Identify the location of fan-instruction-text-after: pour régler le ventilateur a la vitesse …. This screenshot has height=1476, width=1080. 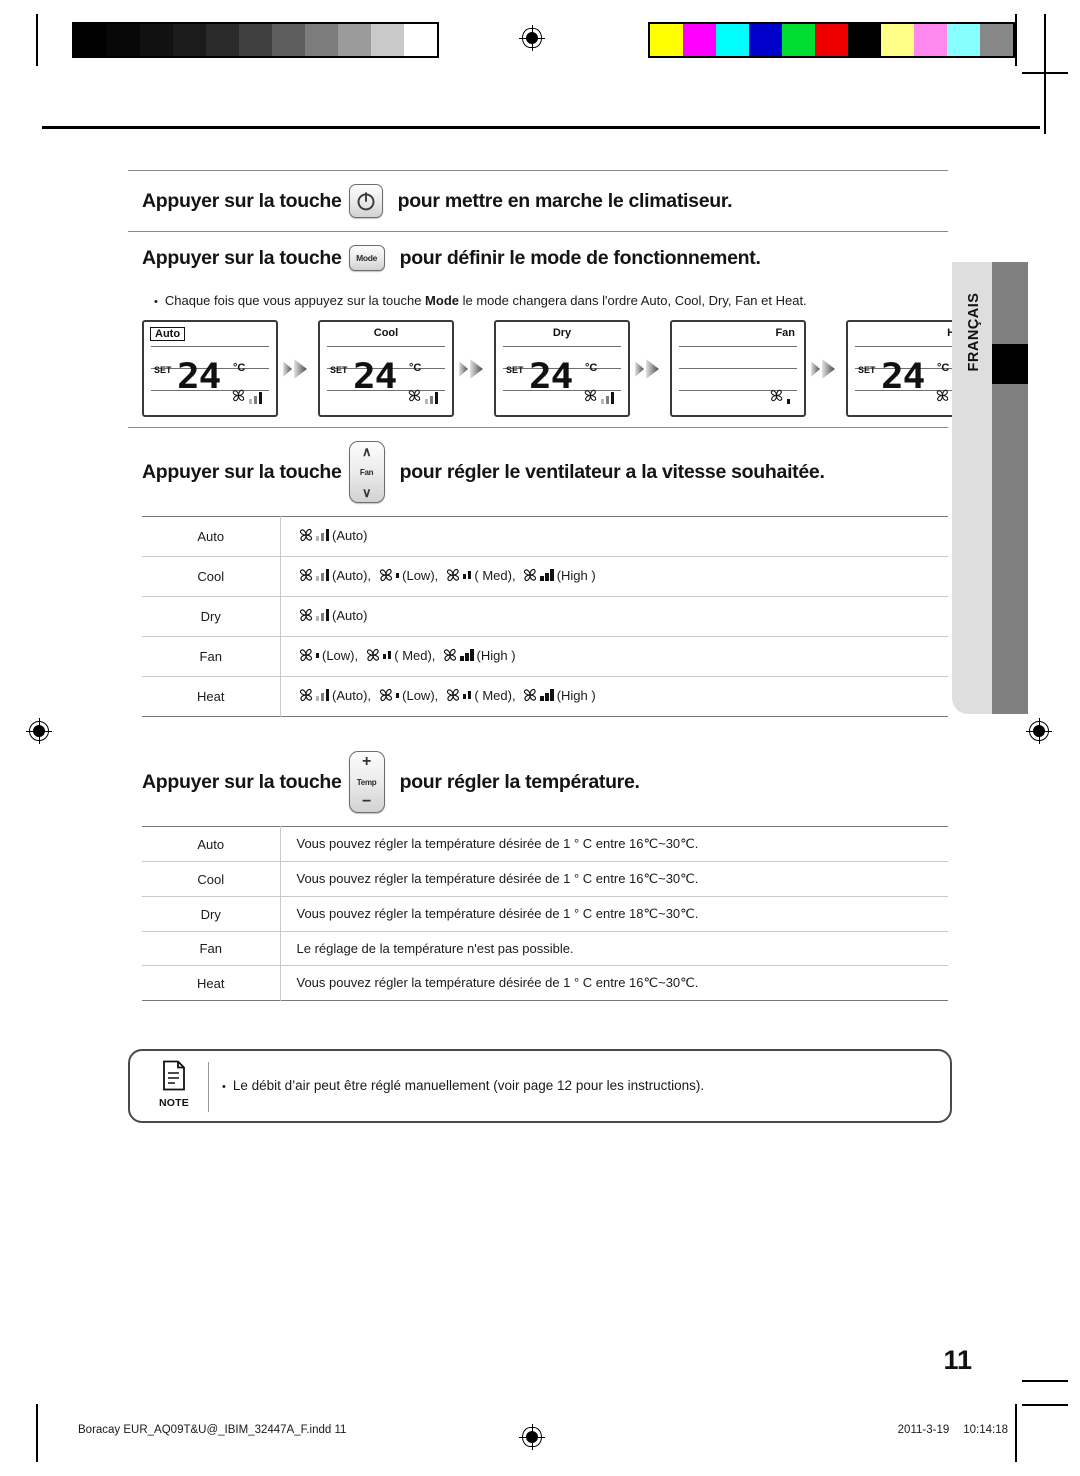
(612, 471).